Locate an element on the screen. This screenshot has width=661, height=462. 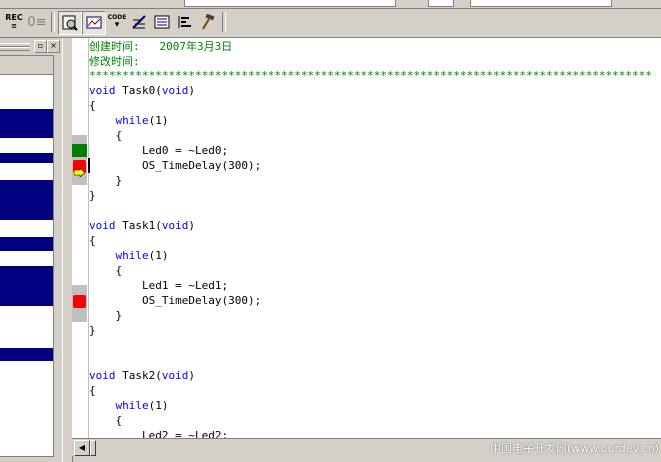
editor-gutter is located at coordinates (81, 238).